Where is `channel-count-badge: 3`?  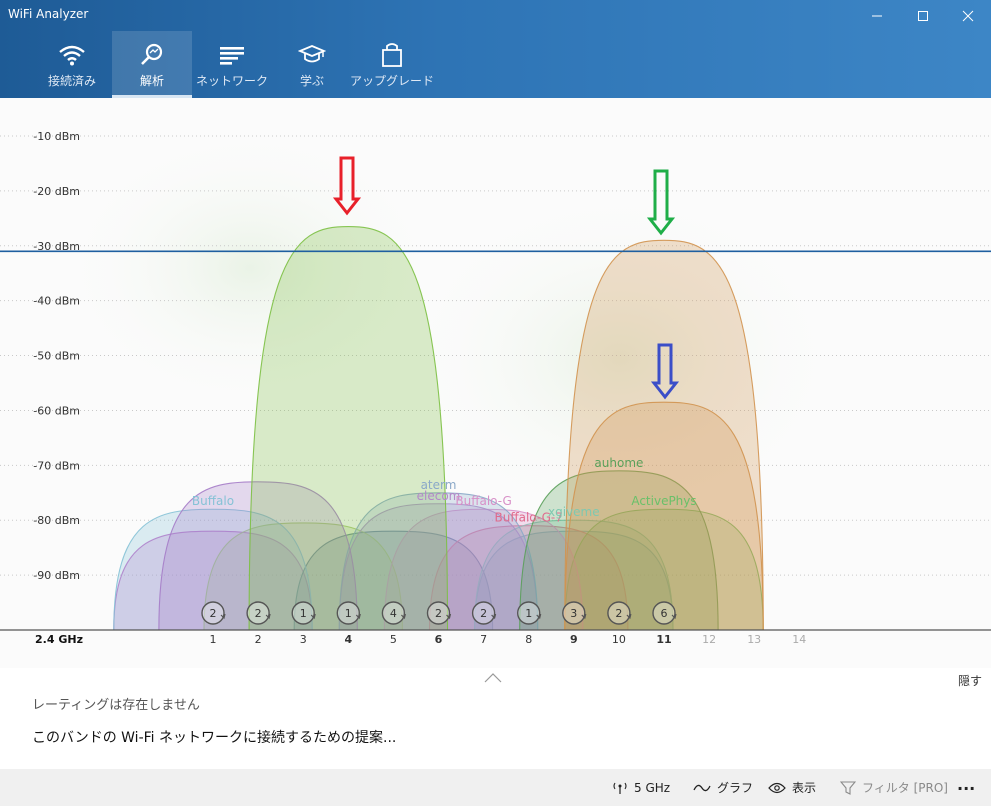
channel-count-badge: 3 is located at coordinates (574, 613).